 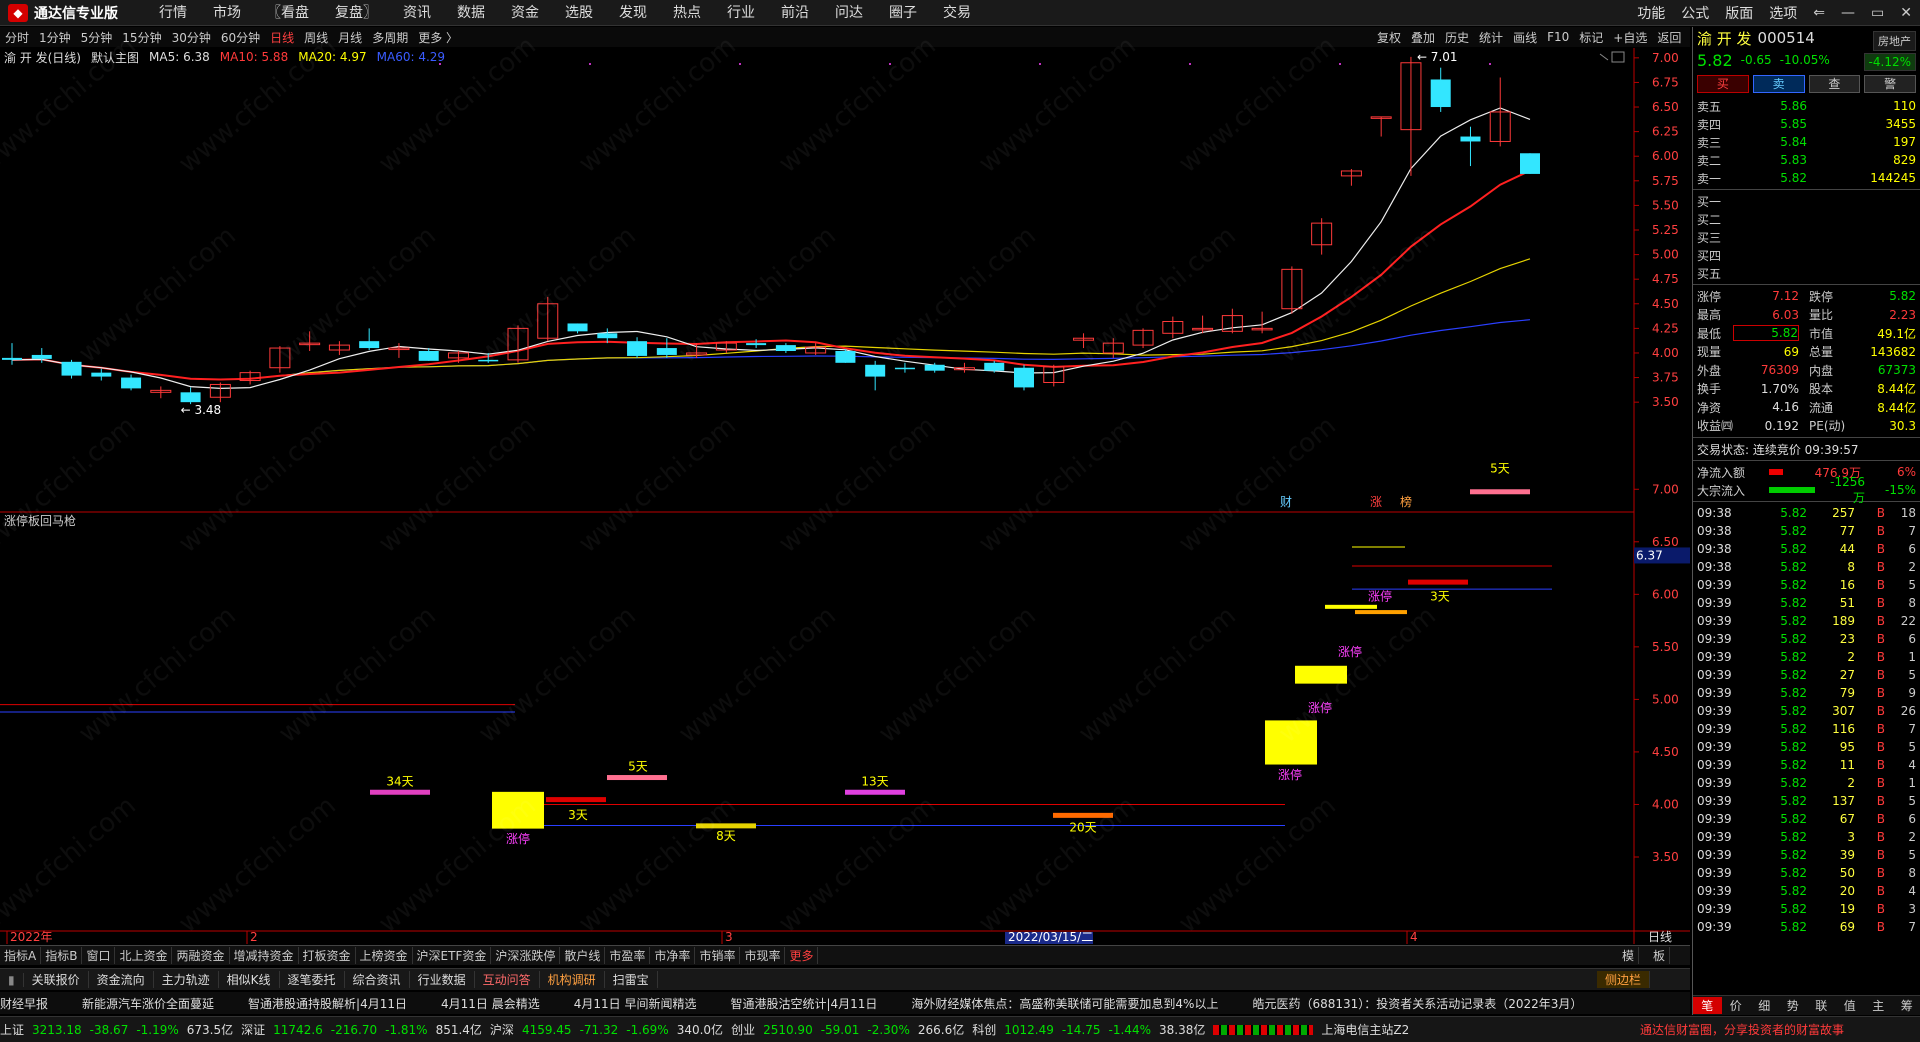 What do you see at coordinates (1742, 1029) in the screenshot?
I see `promo-text: 通达信财富圈，分享投资者的财富故事` at bounding box center [1742, 1029].